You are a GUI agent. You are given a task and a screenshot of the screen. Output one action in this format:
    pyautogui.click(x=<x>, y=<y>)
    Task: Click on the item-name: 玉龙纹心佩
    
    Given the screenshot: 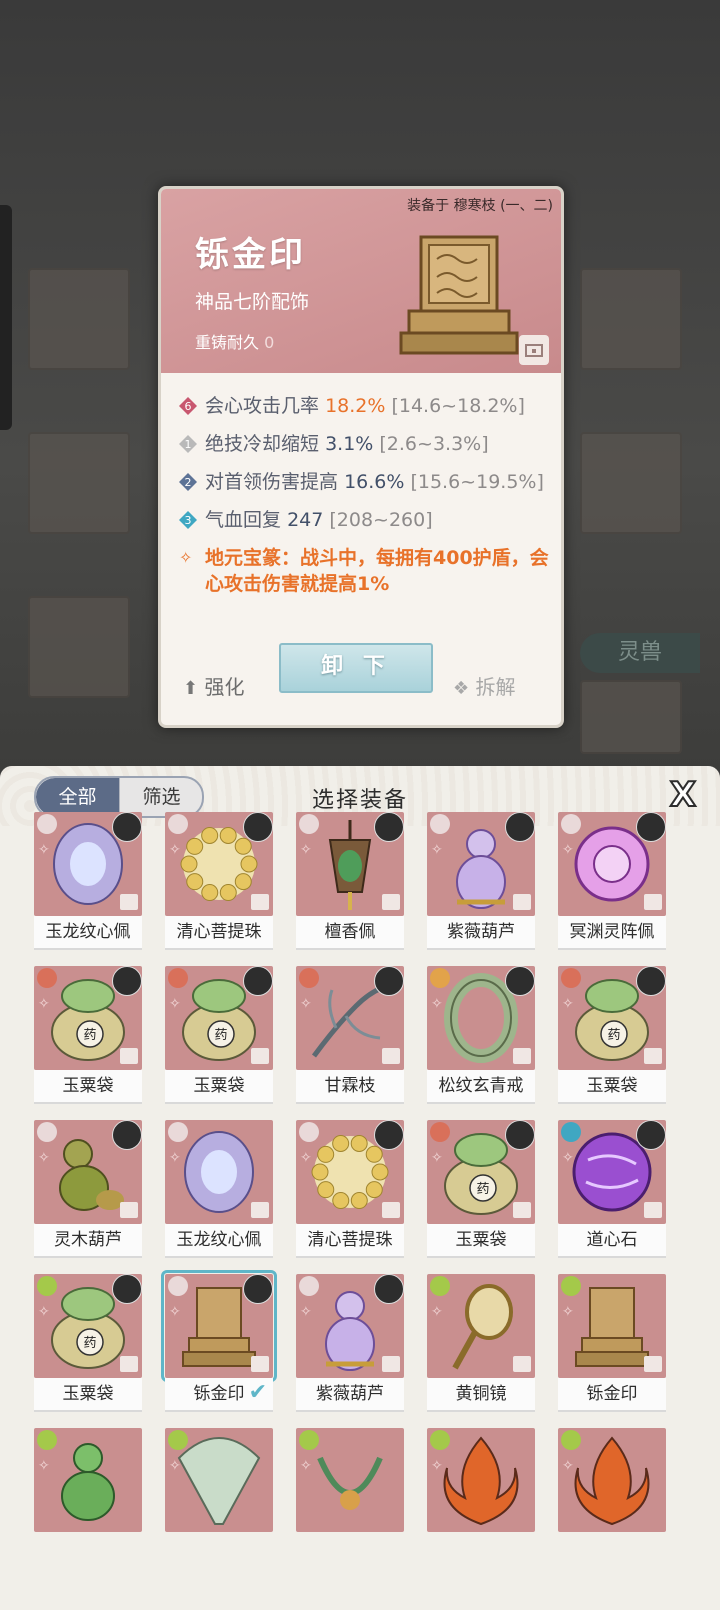 What is the action you would take?
    pyautogui.click(x=219, y=1241)
    